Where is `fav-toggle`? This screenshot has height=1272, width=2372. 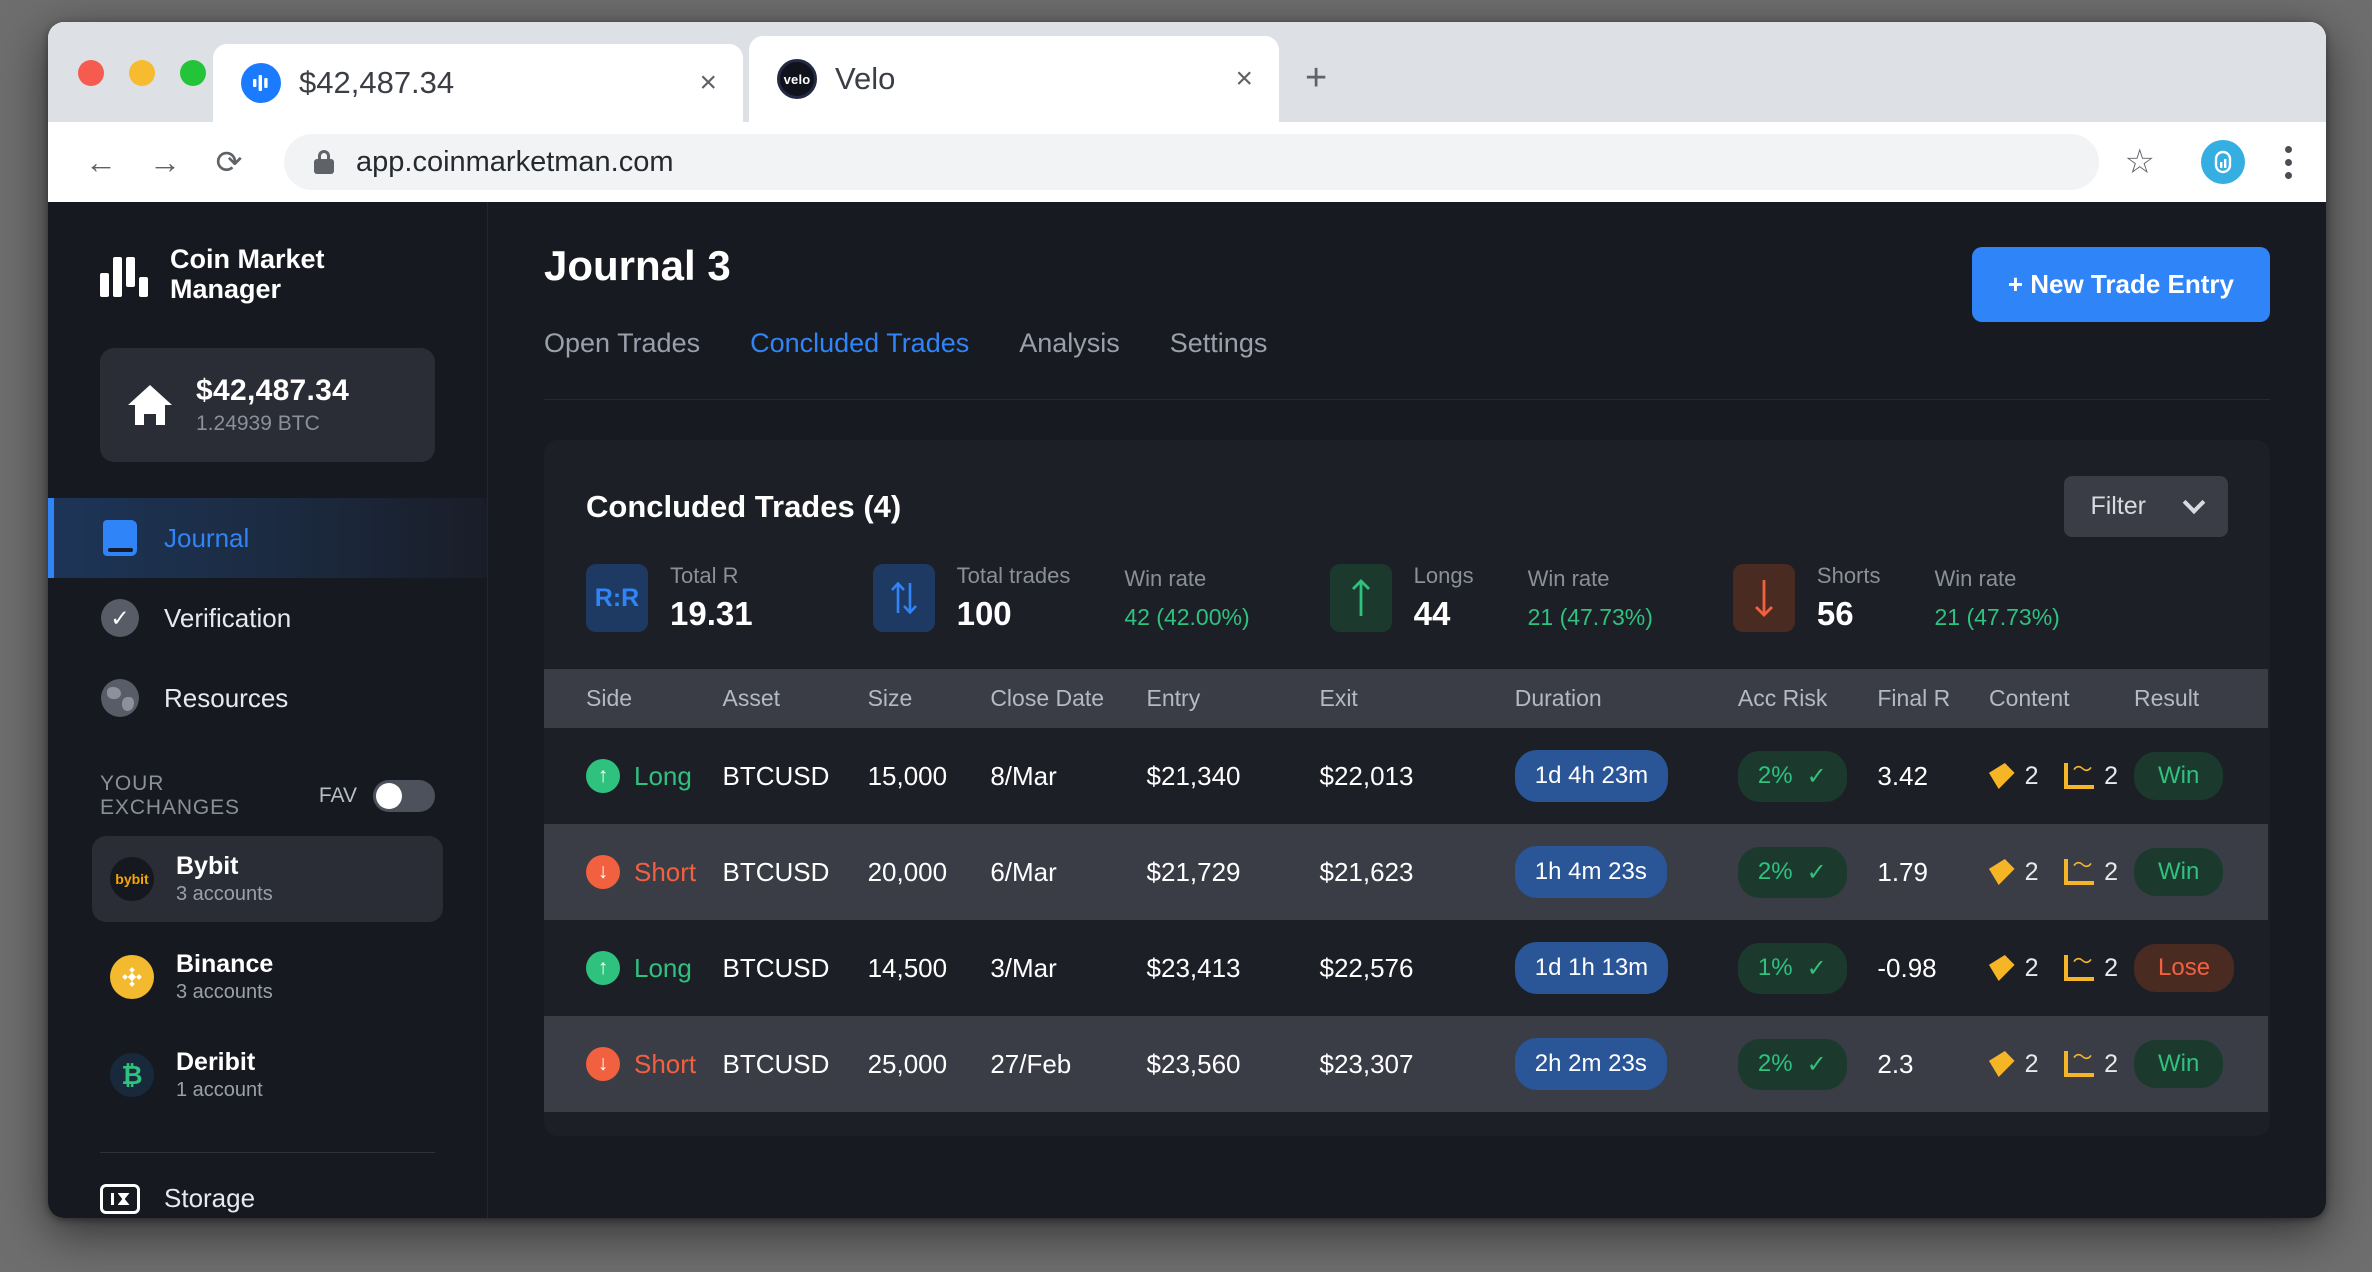
fav-toggle is located at coordinates (404, 796).